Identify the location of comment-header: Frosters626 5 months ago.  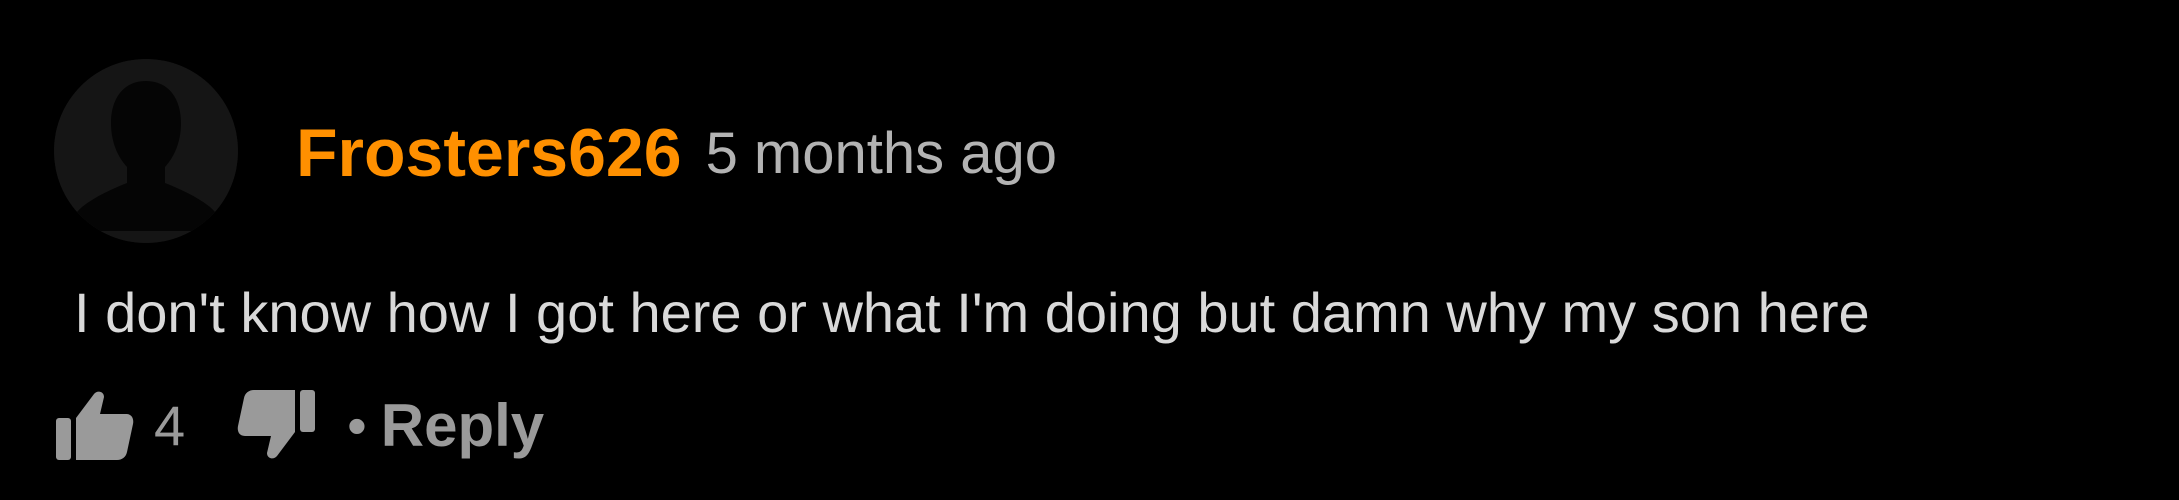
(676, 153).